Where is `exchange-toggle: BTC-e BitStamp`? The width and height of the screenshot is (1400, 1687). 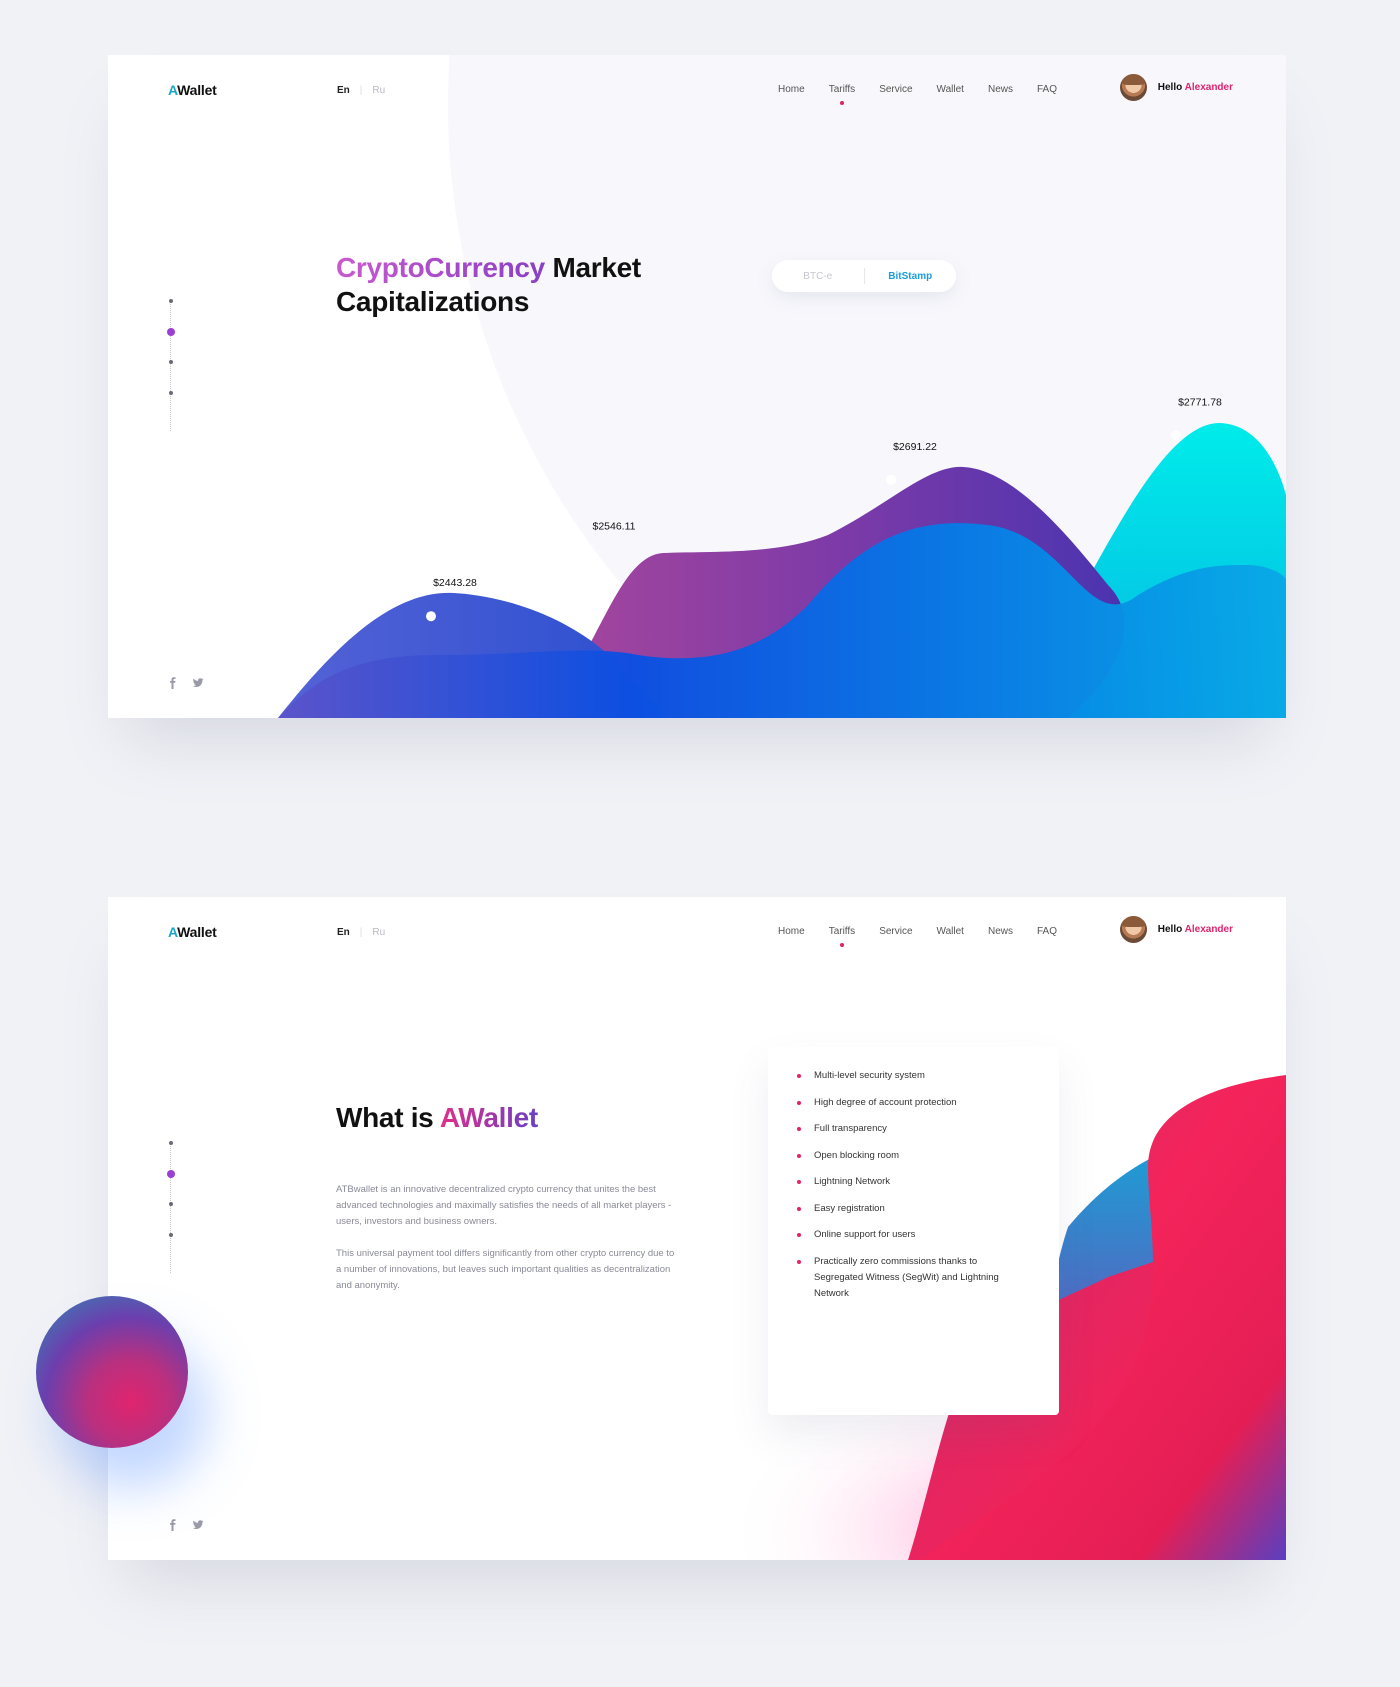 exchange-toggle: BTC-e BitStamp is located at coordinates (864, 276).